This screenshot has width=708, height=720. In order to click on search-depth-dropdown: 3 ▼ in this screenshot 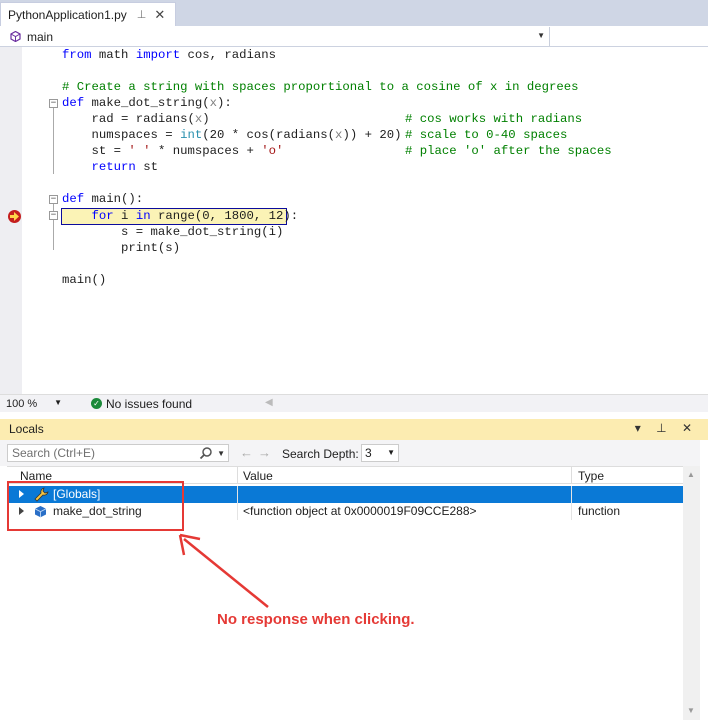, I will do `click(380, 453)`.